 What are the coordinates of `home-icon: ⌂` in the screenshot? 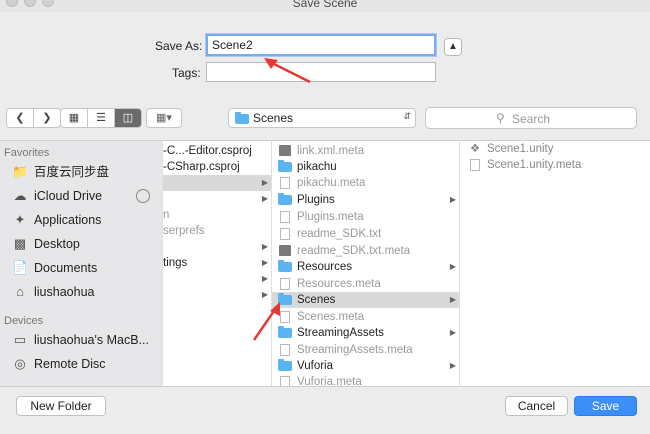 It's located at (20, 291).